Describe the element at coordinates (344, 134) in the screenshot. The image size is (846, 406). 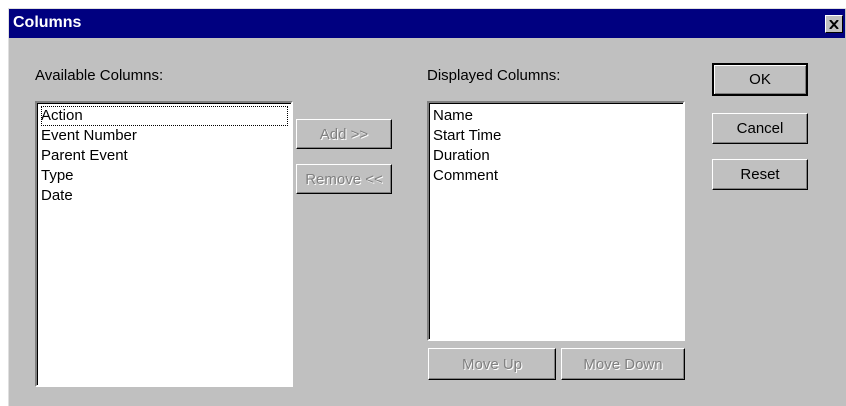
I see `add-button: Add >>` at that location.